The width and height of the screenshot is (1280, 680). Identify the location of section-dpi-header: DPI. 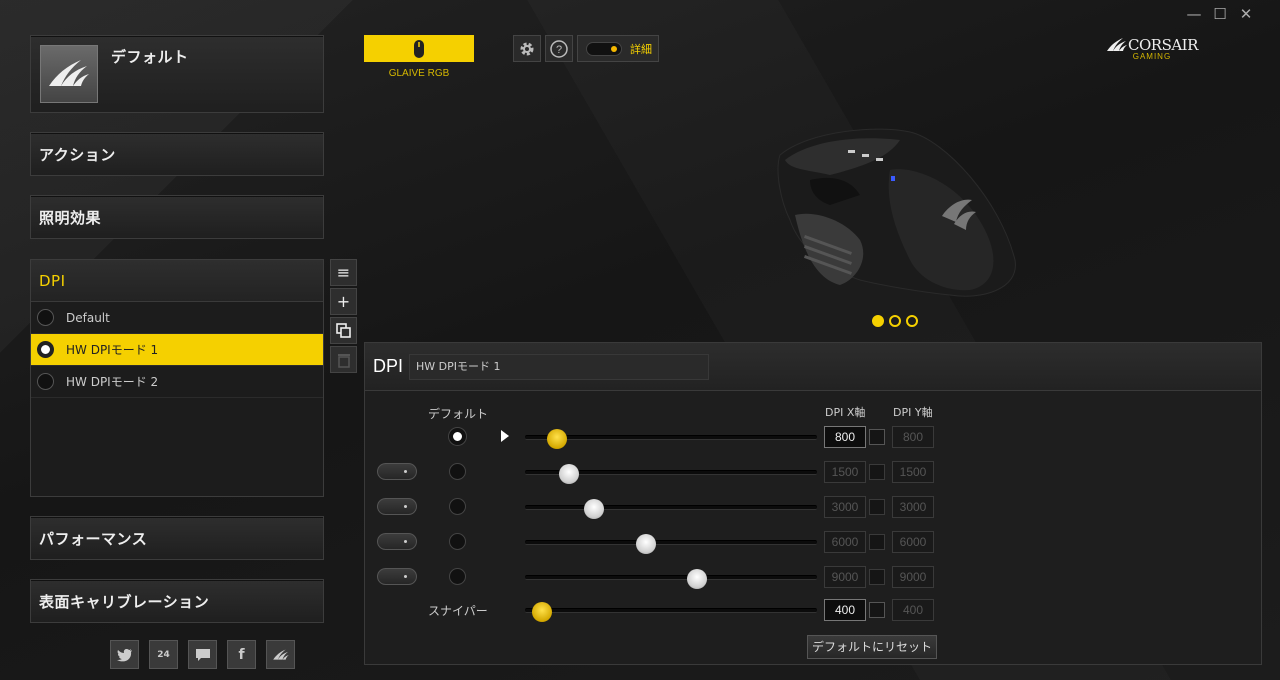
(177, 281).